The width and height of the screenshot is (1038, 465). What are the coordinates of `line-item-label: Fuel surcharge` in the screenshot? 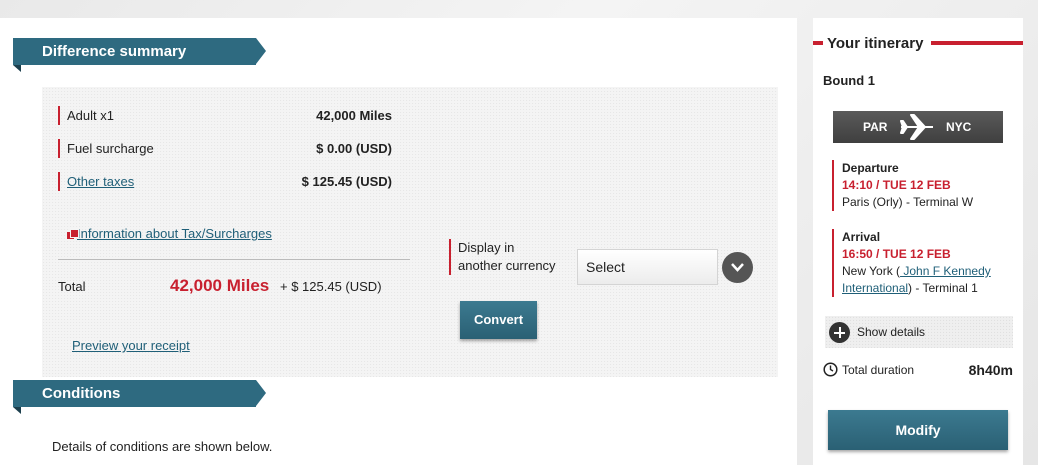 It's located at (110, 148).